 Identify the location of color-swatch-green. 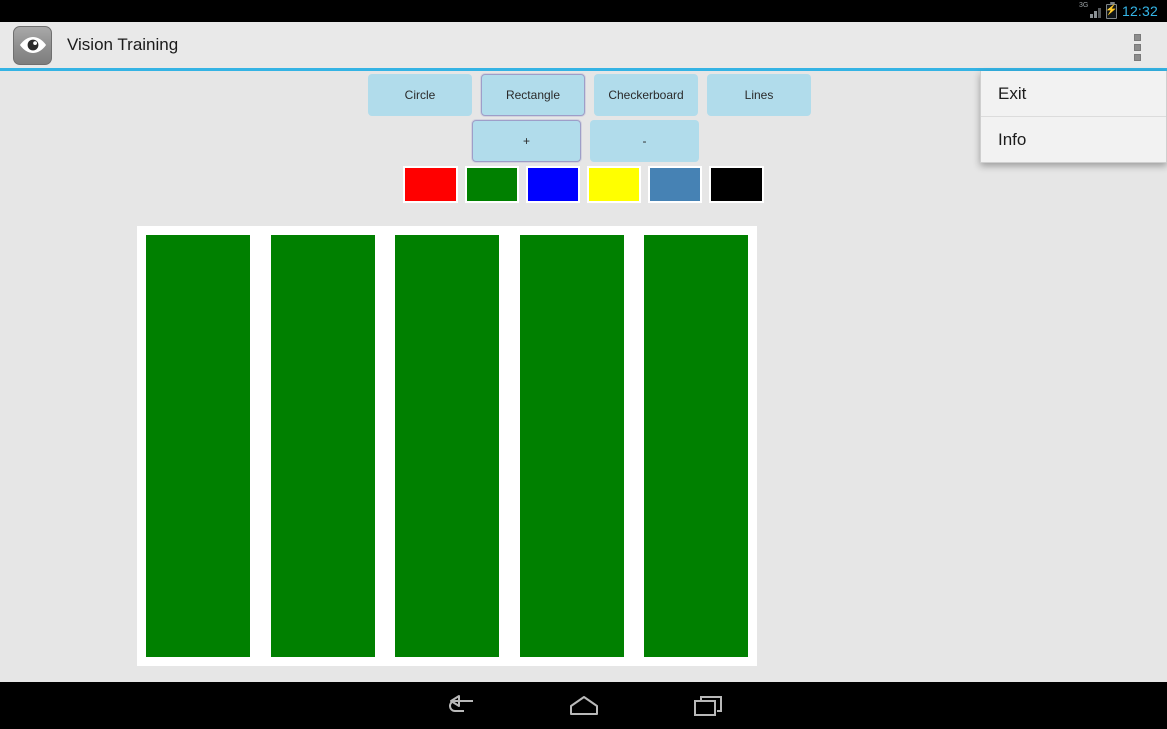
(492, 184).